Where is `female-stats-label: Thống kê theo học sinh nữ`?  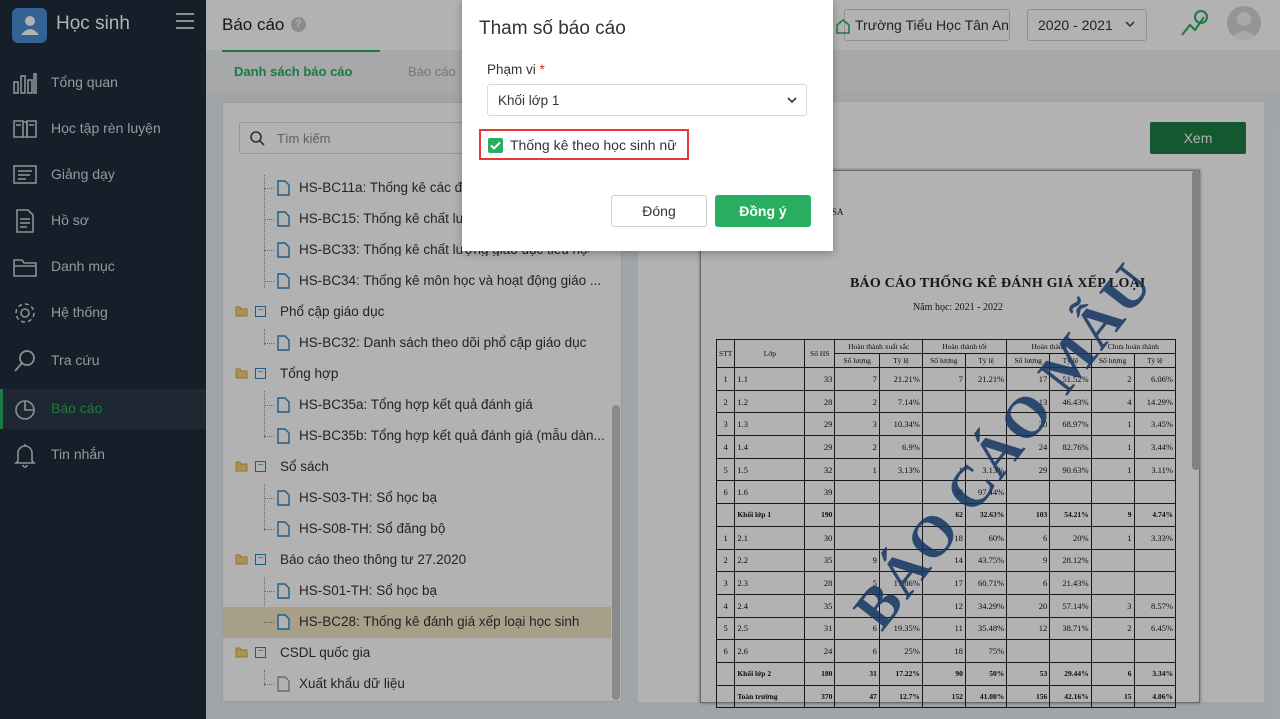
female-stats-label: Thống kê theo học sinh nữ is located at coordinates (593, 145).